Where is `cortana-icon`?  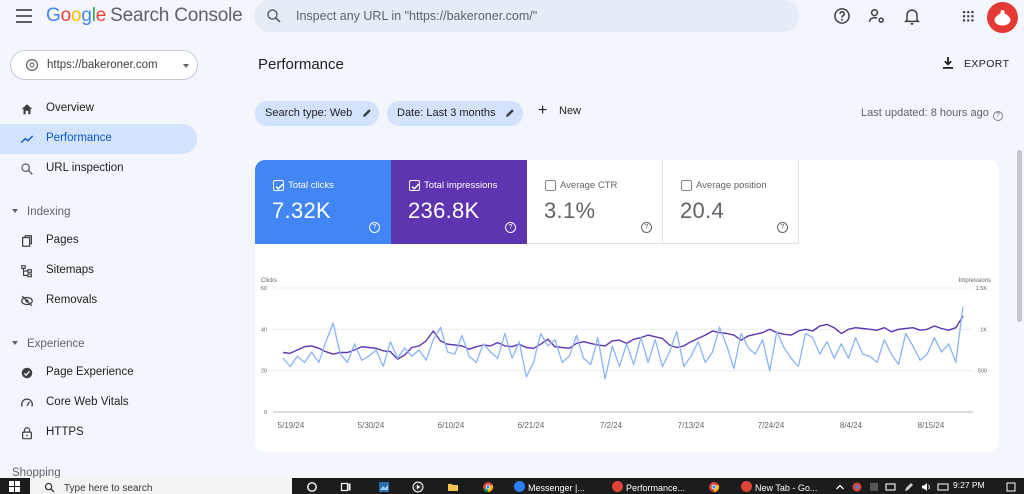
cortana-icon is located at coordinates (312, 487).